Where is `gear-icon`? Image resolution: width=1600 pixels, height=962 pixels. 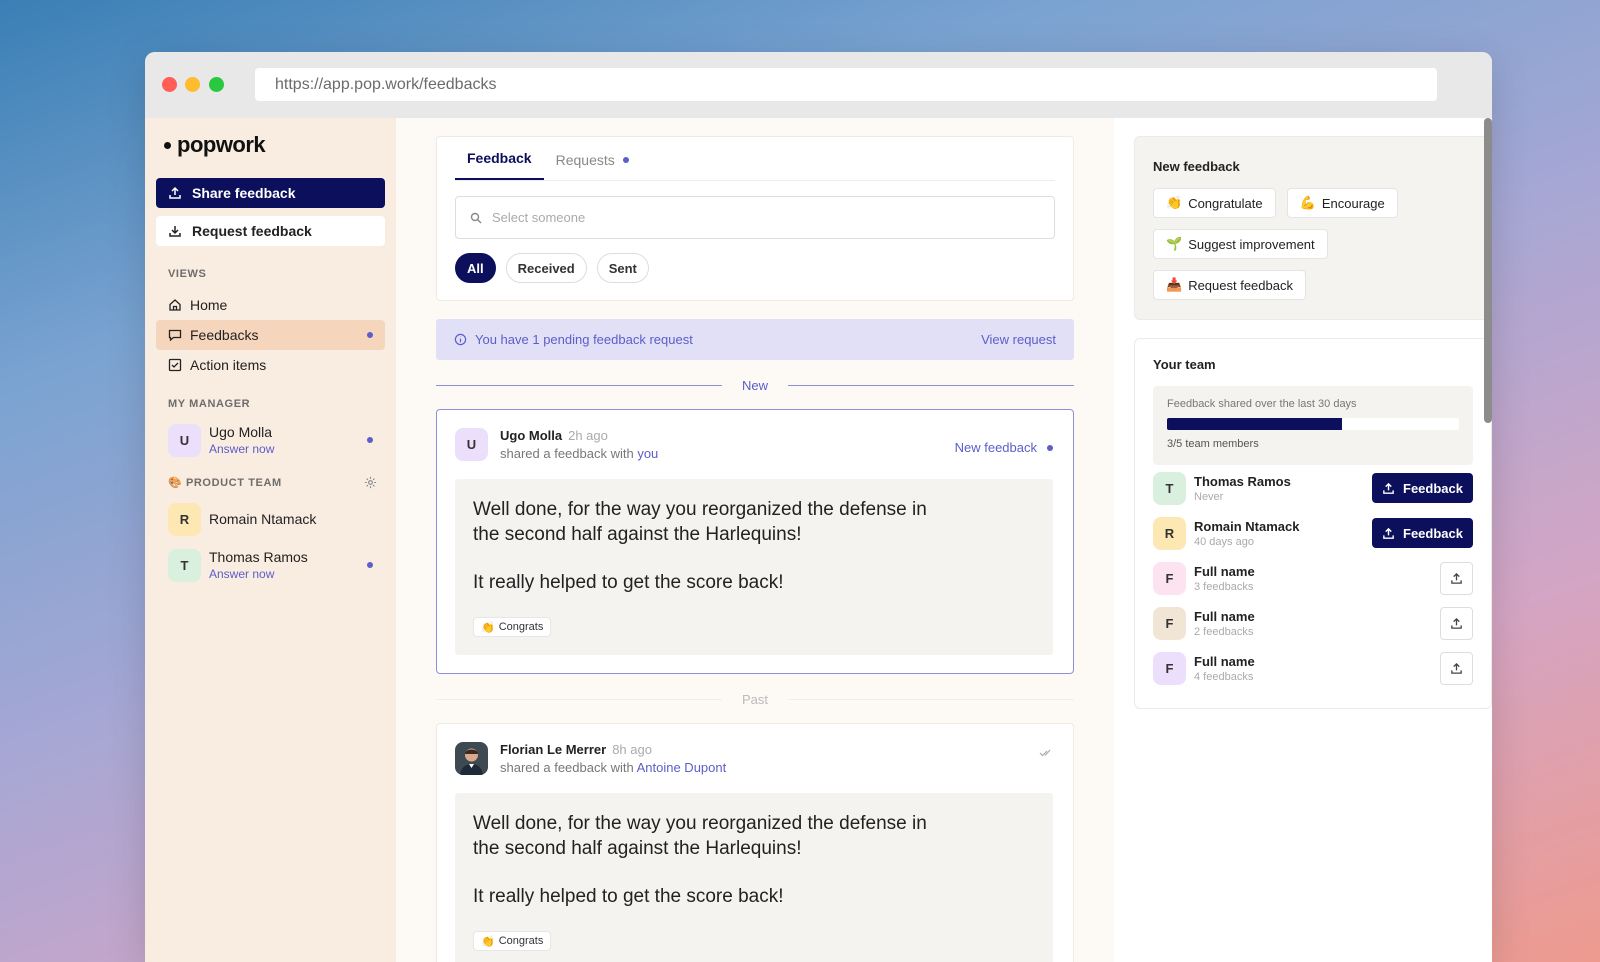
gear-icon is located at coordinates (370, 482).